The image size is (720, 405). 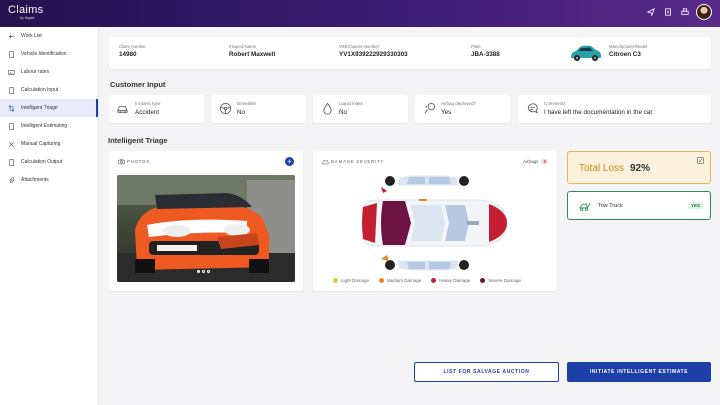 I want to click on airbags-label: Airbags, so click(x=530, y=161).